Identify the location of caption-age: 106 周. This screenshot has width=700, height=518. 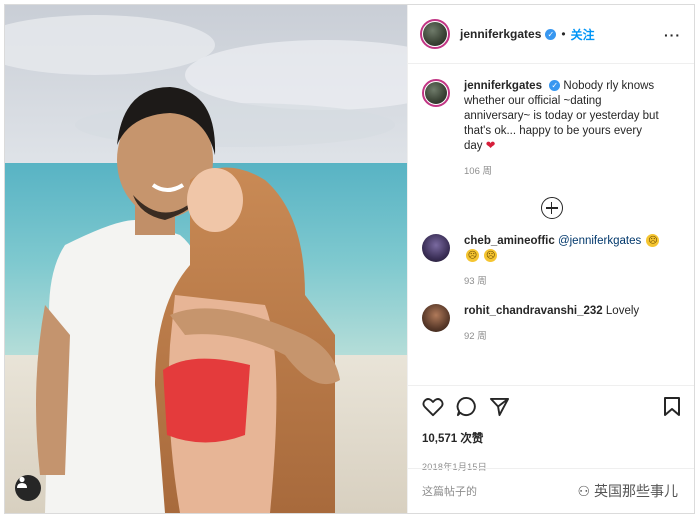
(478, 171).